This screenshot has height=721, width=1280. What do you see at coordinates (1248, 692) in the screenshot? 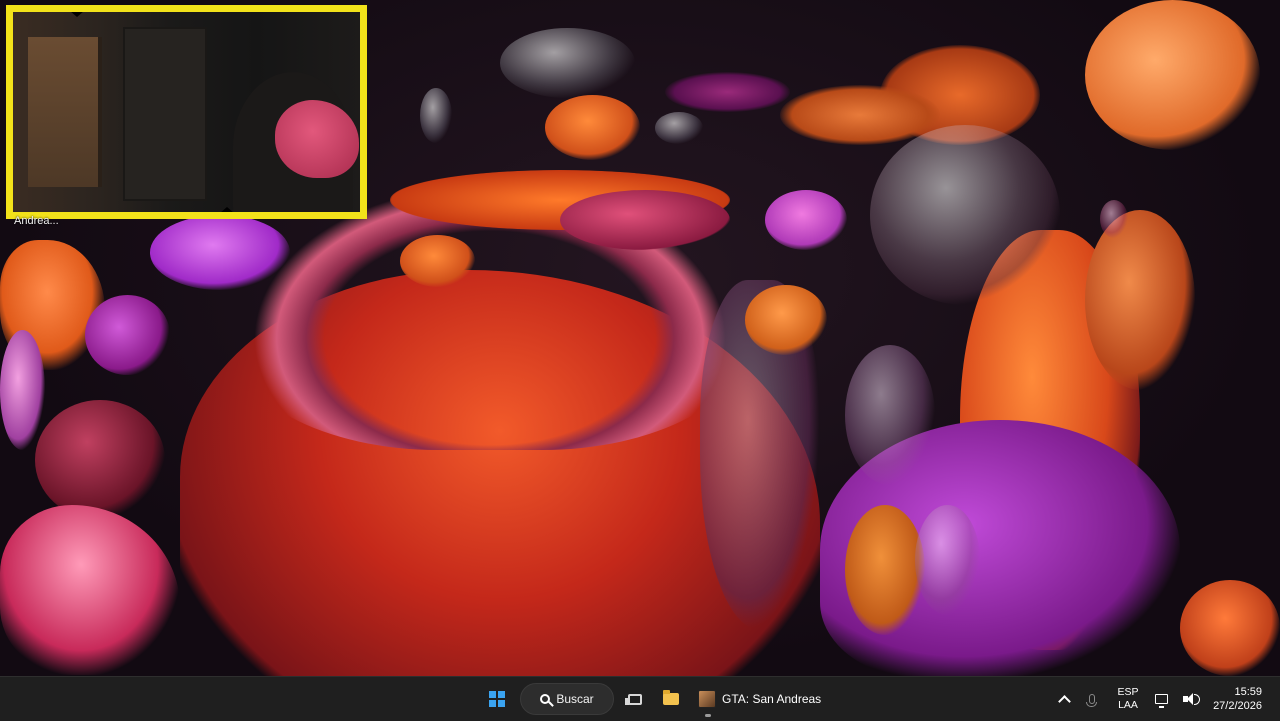
I see `clock-time: 15:59` at bounding box center [1248, 692].